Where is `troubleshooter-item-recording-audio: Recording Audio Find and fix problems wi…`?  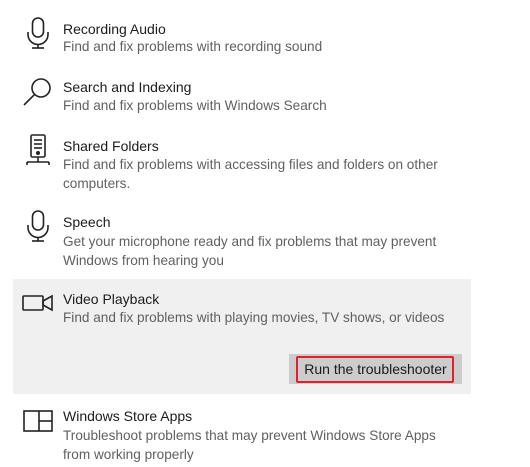 troubleshooter-item-recording-audio: Recording Audio Find and fix problems wi… is located at coordinates (265, 35).